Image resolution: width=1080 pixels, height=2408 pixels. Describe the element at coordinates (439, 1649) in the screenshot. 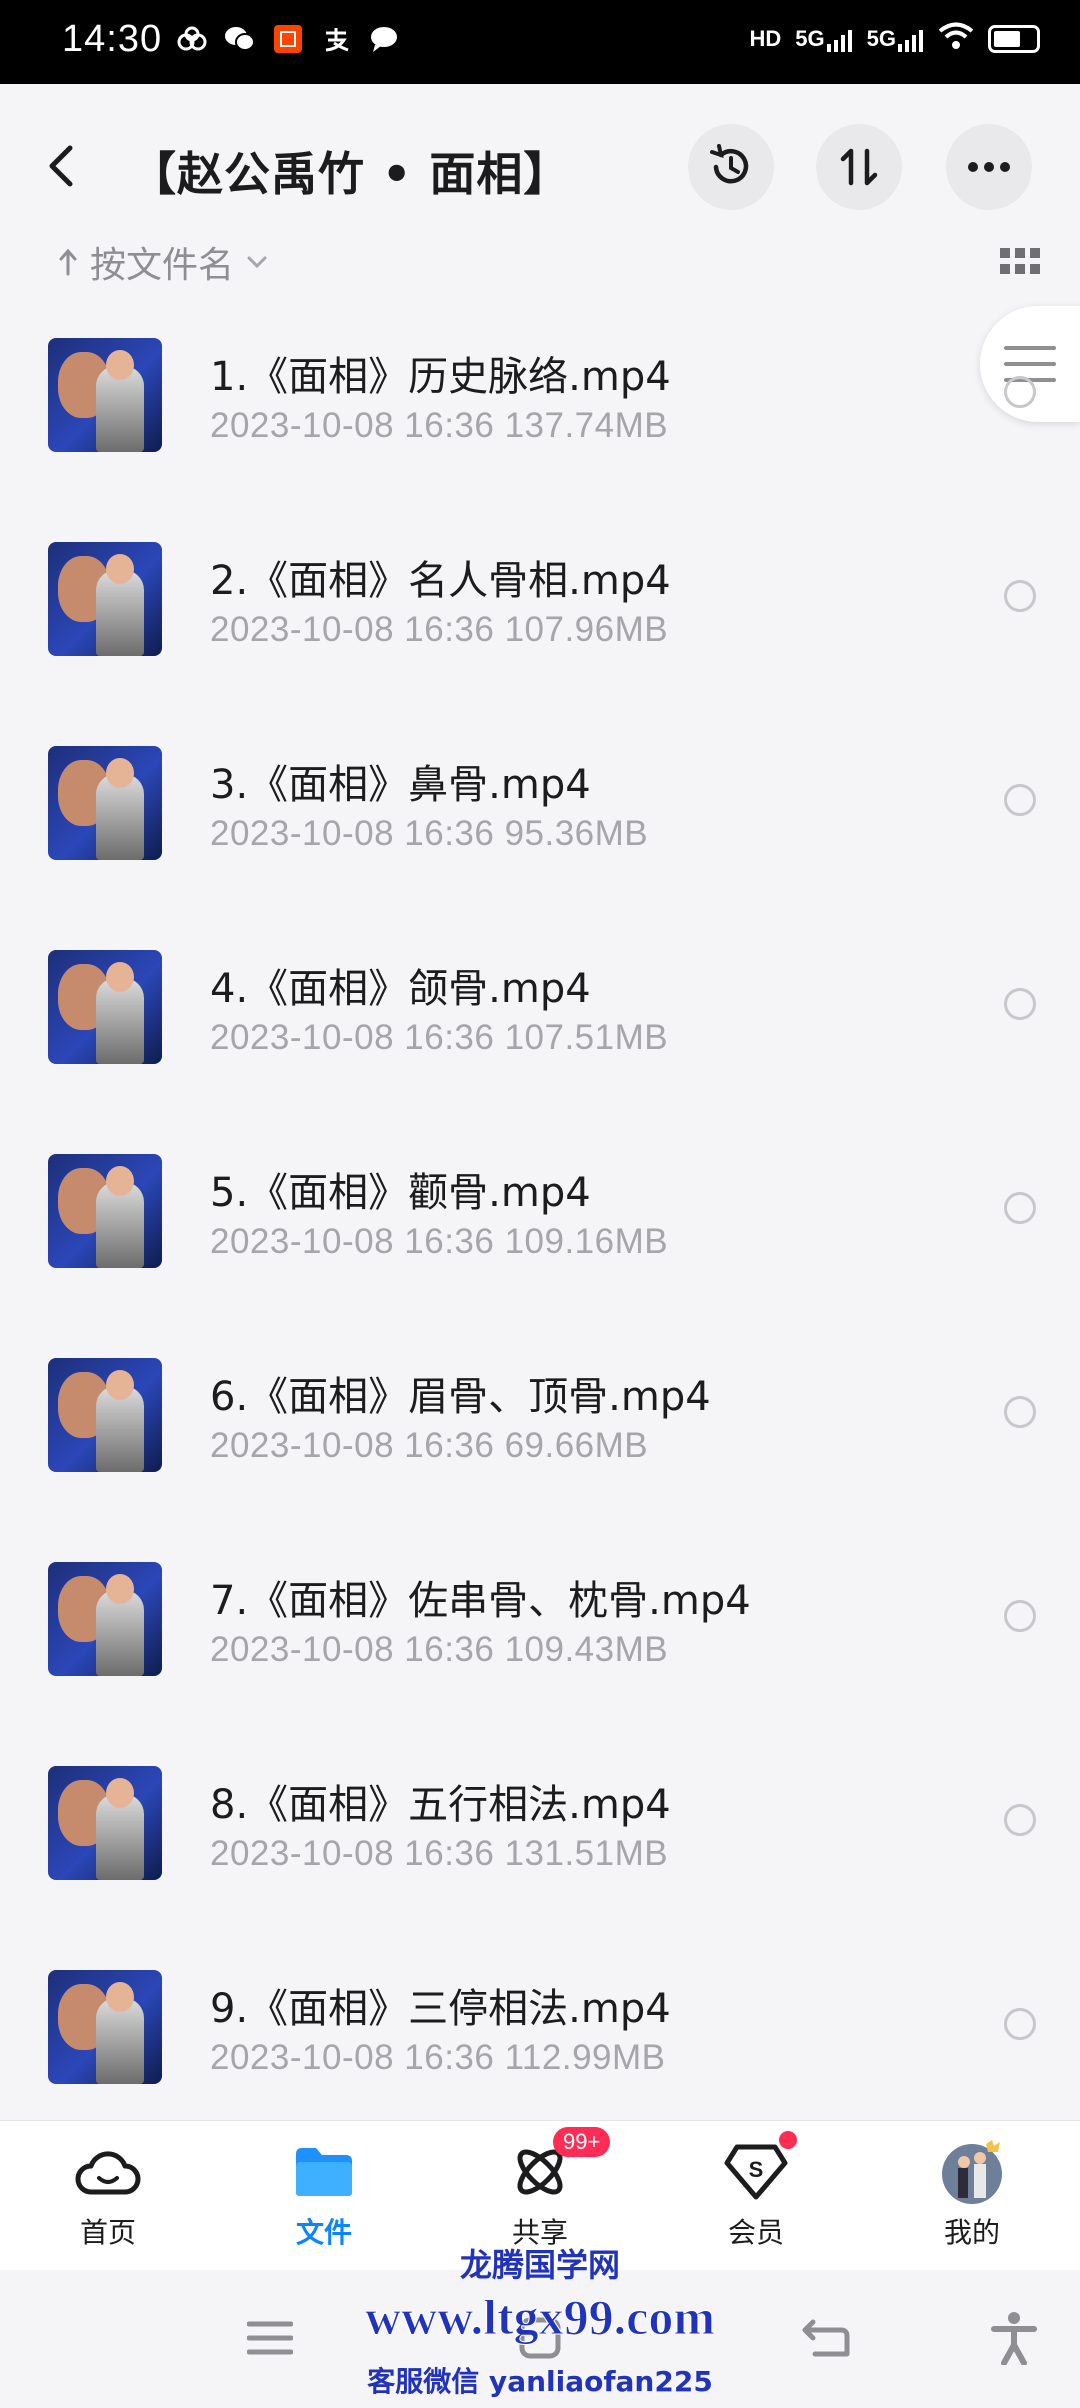

I see `file-meta: 2023-10-08 16:36 109.43MB` at that location.